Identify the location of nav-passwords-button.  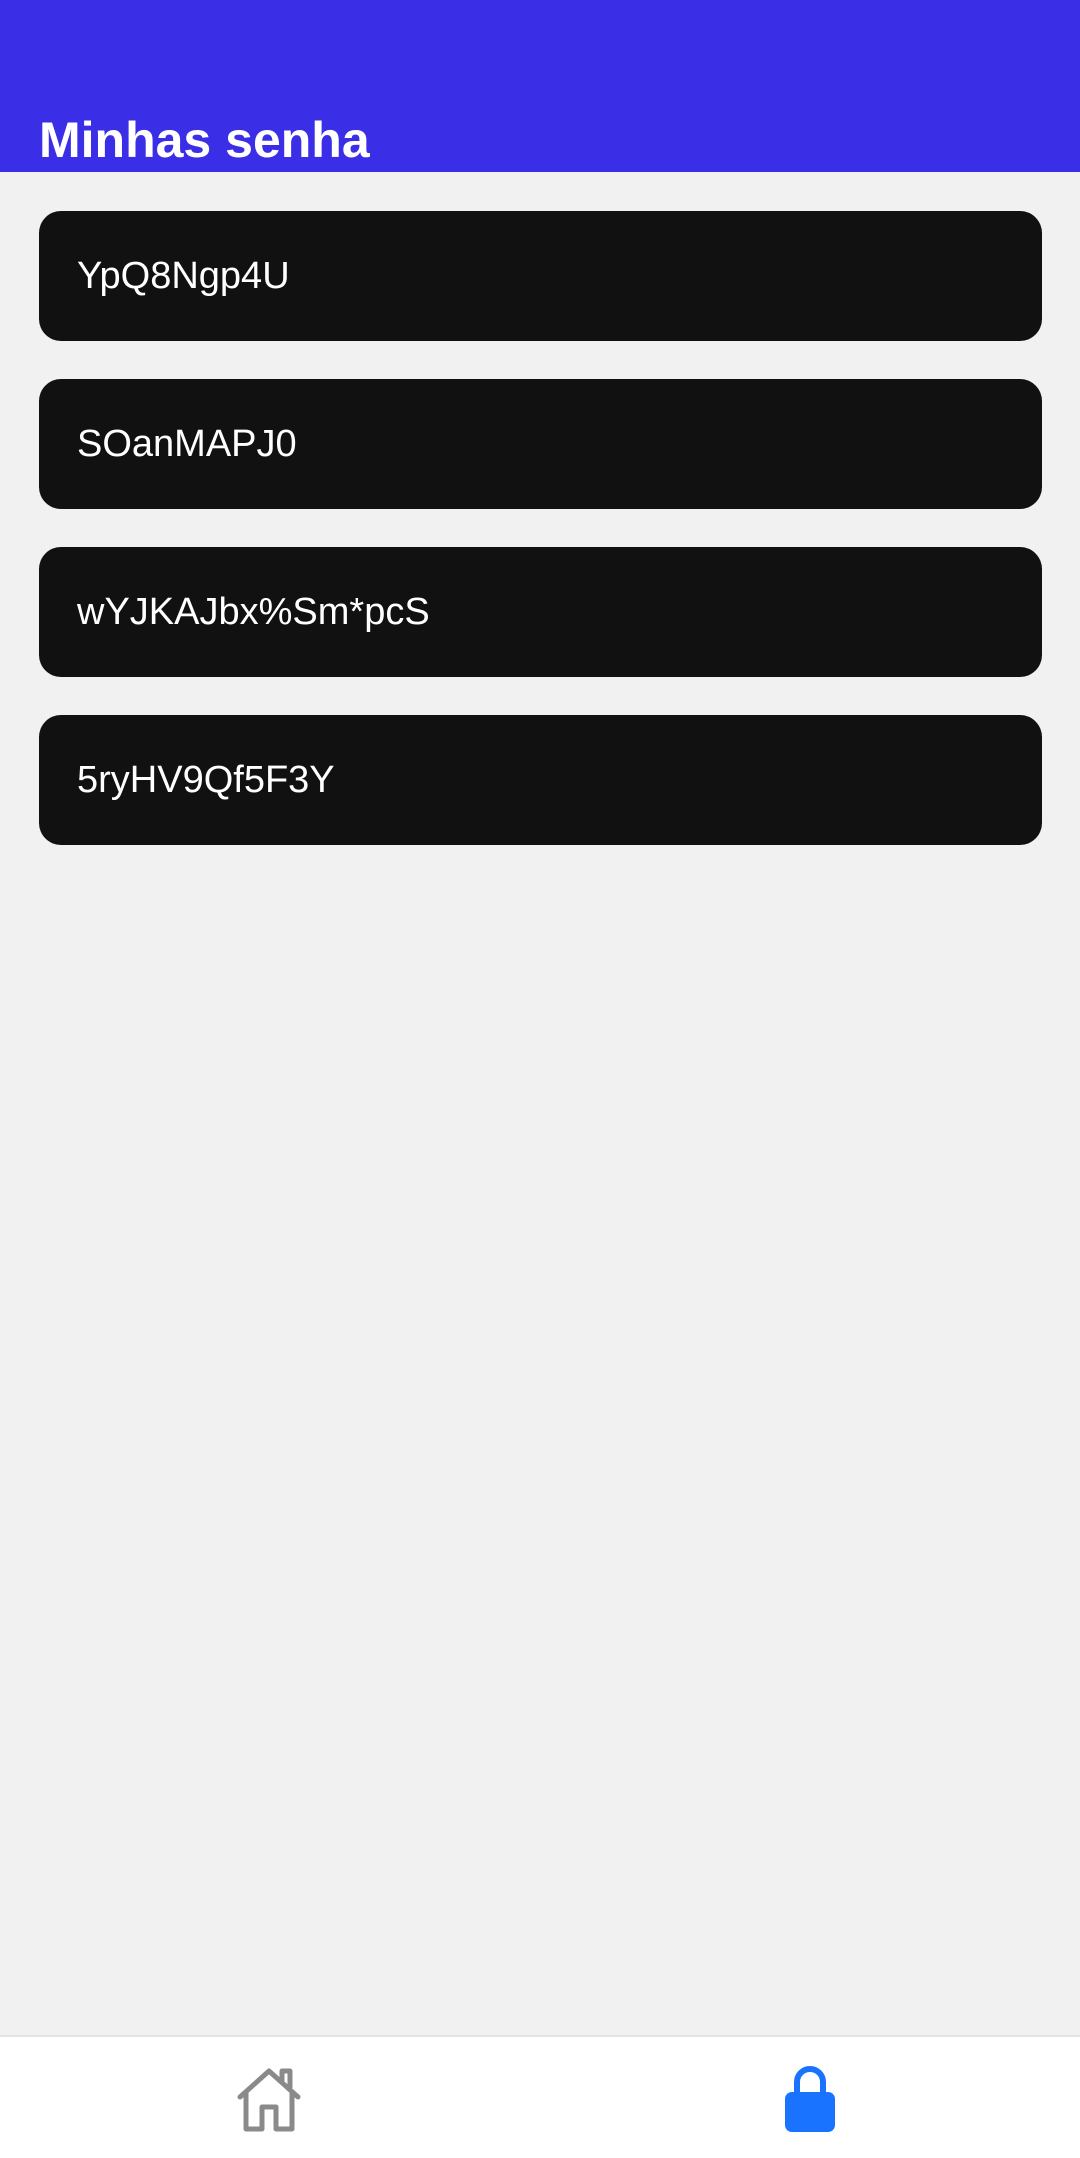
(810, 2099).